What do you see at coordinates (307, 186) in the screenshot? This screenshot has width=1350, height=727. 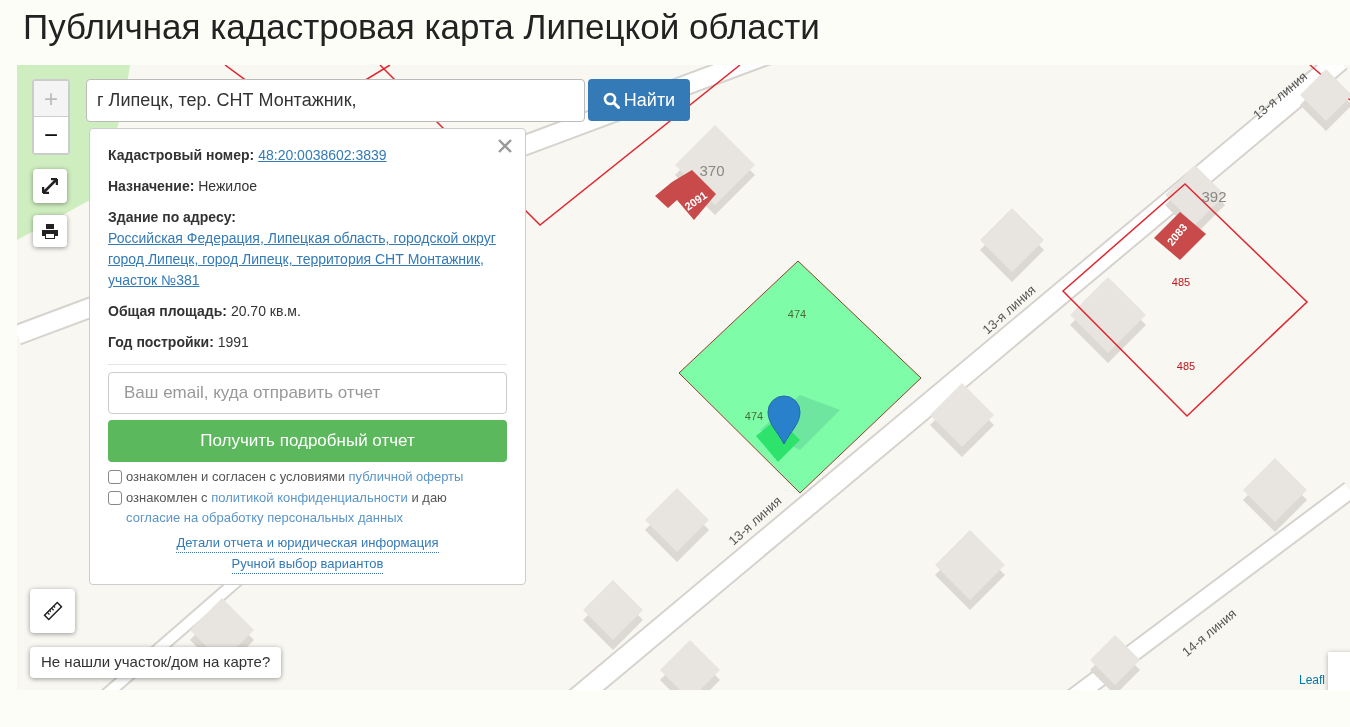 I see `info-field: Назначение: Нежилое` at bounding box center [307, 186].